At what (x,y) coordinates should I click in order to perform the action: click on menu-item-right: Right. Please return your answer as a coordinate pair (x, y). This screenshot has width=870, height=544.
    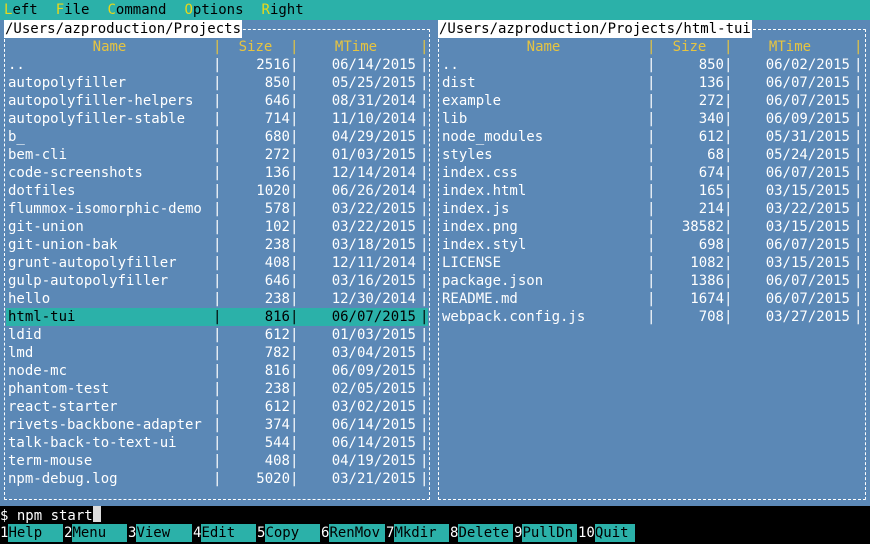
    Looking at the image, I should click on (283, 10).